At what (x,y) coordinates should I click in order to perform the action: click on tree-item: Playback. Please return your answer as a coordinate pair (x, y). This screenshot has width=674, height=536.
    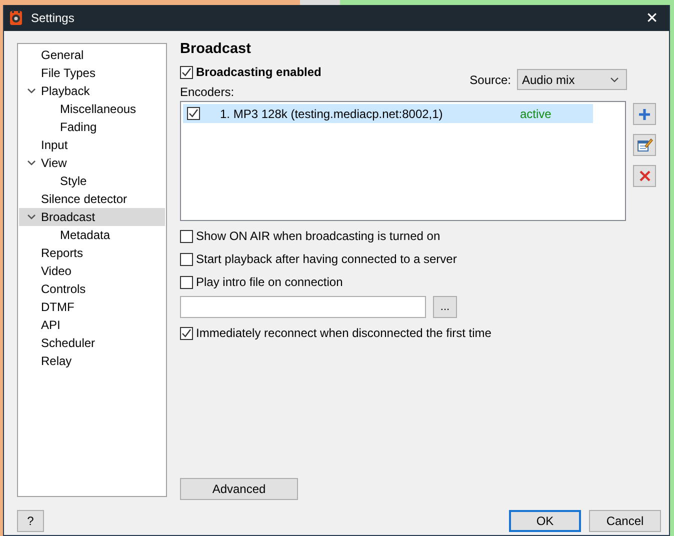
    Looking at the image, I should click on (92, 91).